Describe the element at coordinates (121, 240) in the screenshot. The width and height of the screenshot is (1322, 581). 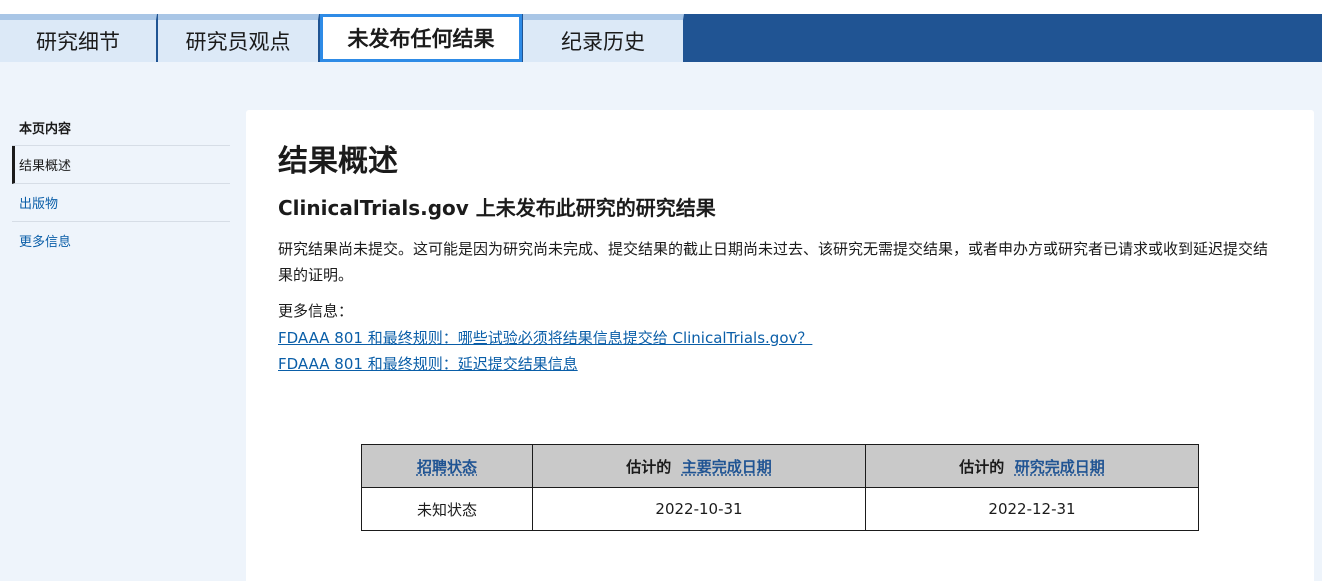
I see `sidebar-item-more-info: 更多信息` at that location.